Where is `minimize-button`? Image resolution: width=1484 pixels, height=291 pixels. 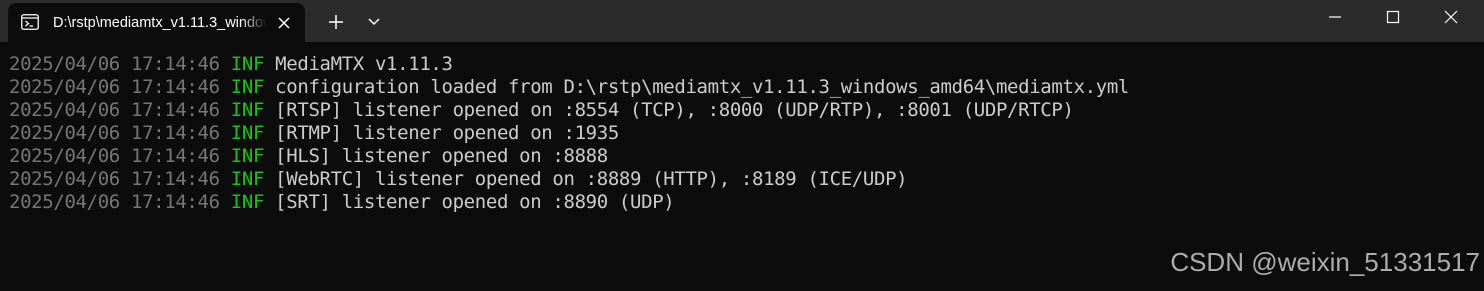
minimize-button is located at coordinates (1335, 17).